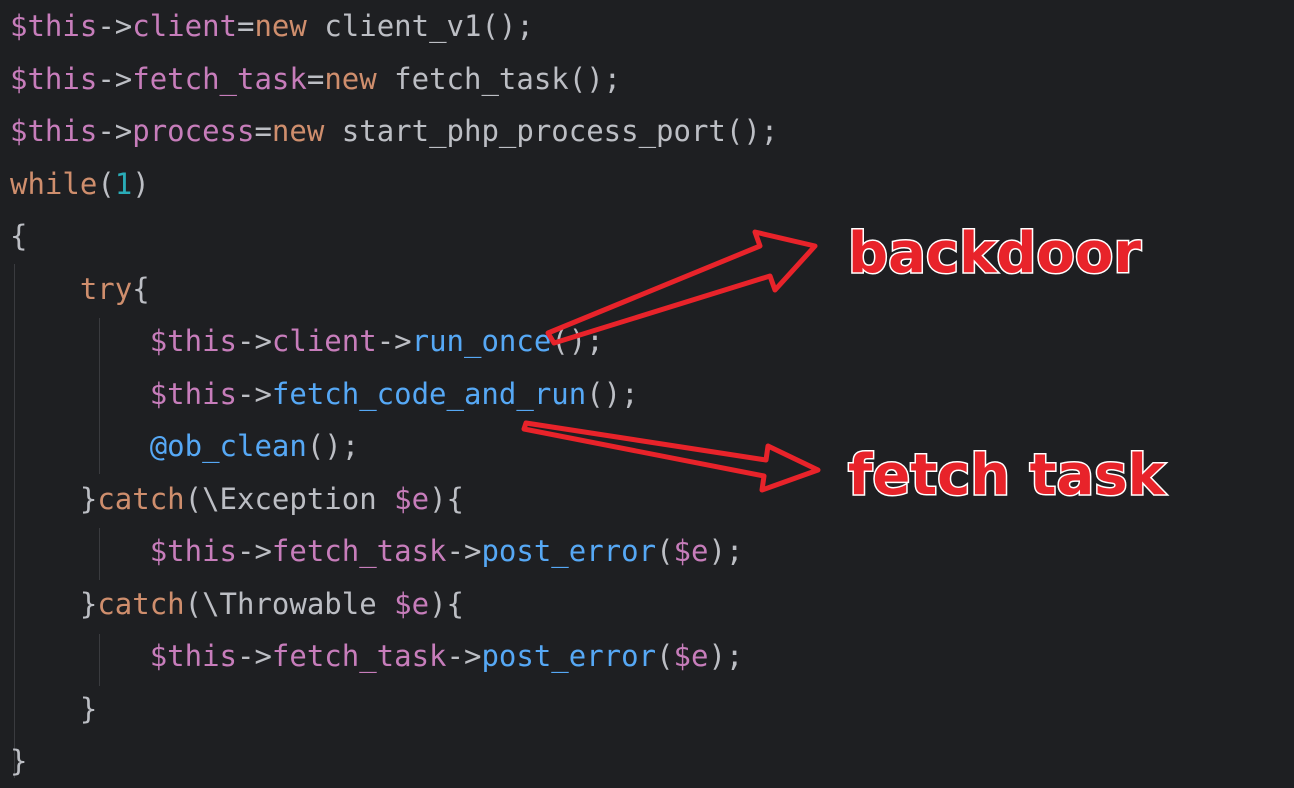  What do you see at coordinates (289, 603) in the screenshot?
I see `code-token: (\Throwable` at bounding box center [289, 603].